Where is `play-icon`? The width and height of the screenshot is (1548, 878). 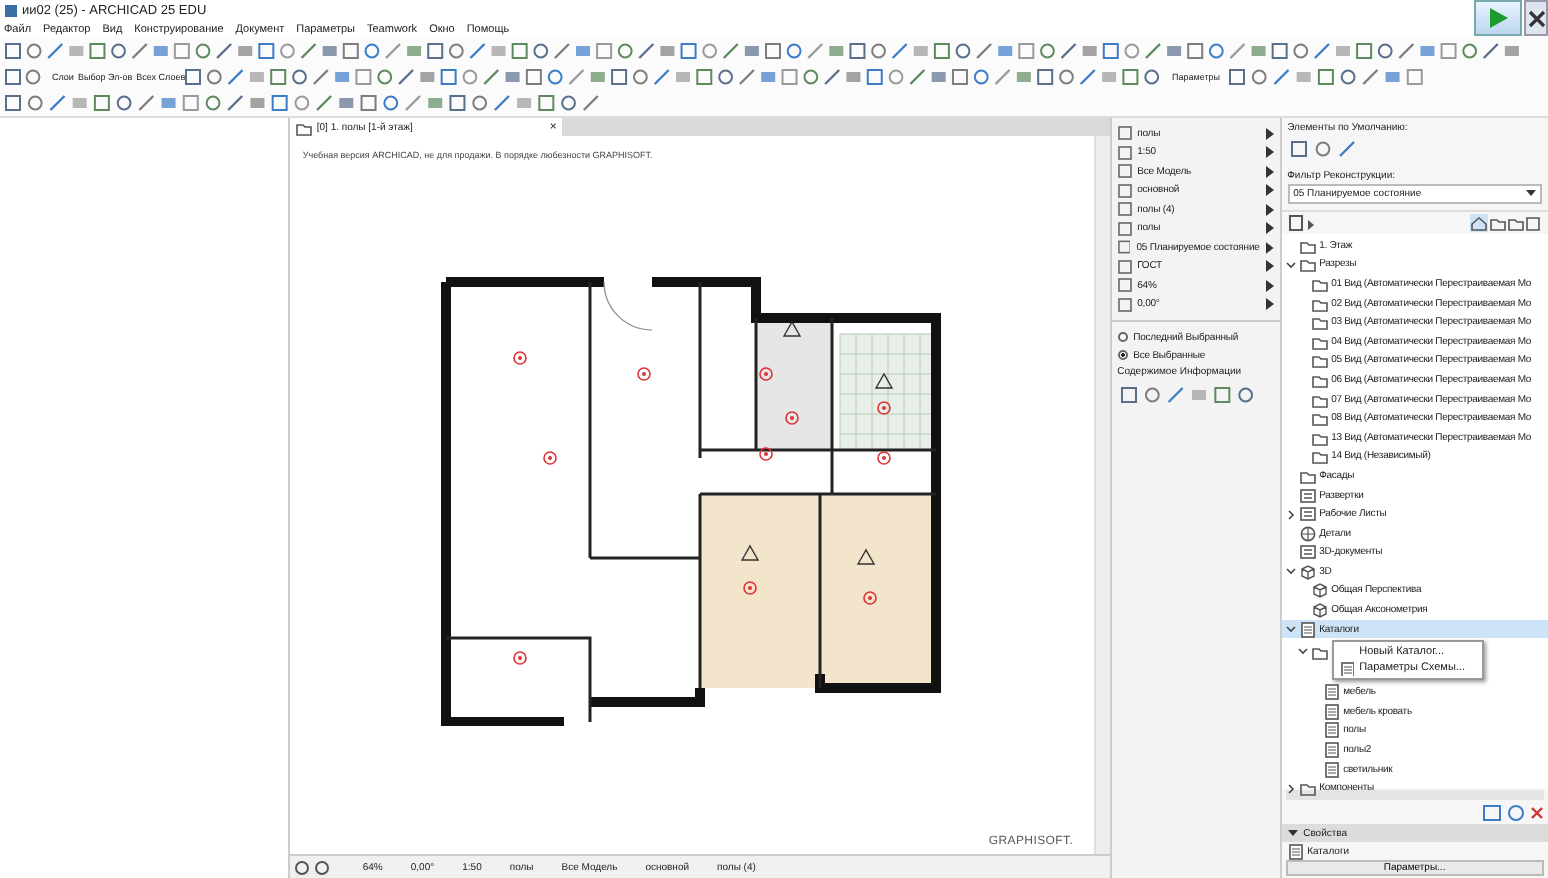 play-icon is located at coordinates (1498, 18).